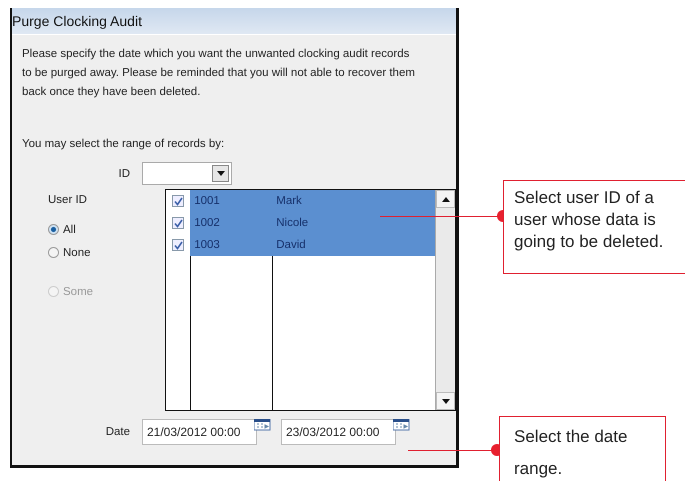 This screenshot has width=685, height=481. What do you see at coordinates (117, 432) in the screenshot?
I see `date-label: Date` at bounding box center [117, 432].